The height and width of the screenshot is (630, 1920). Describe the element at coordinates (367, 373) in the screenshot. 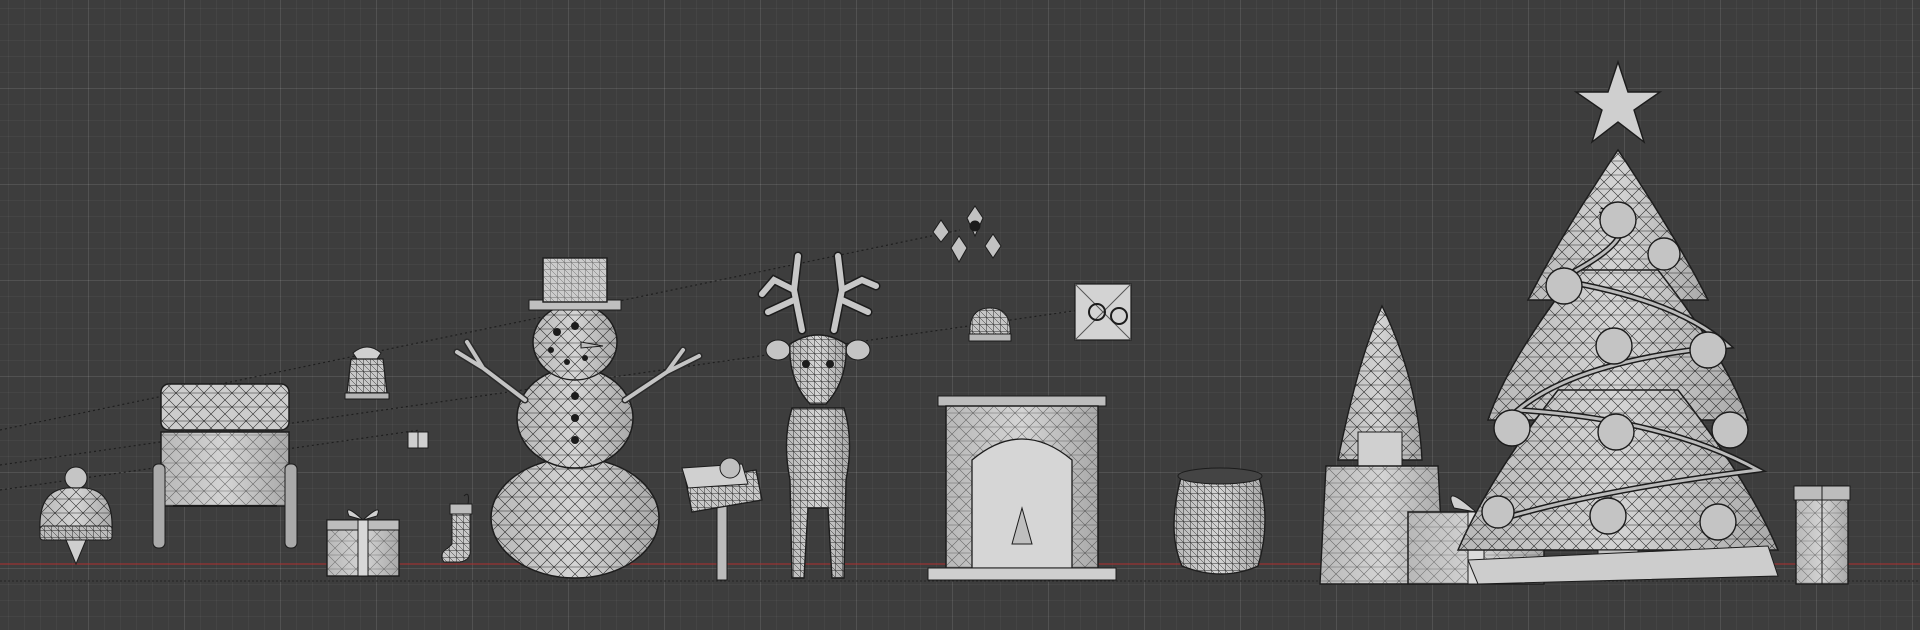

I see `bell-icon` at that location.